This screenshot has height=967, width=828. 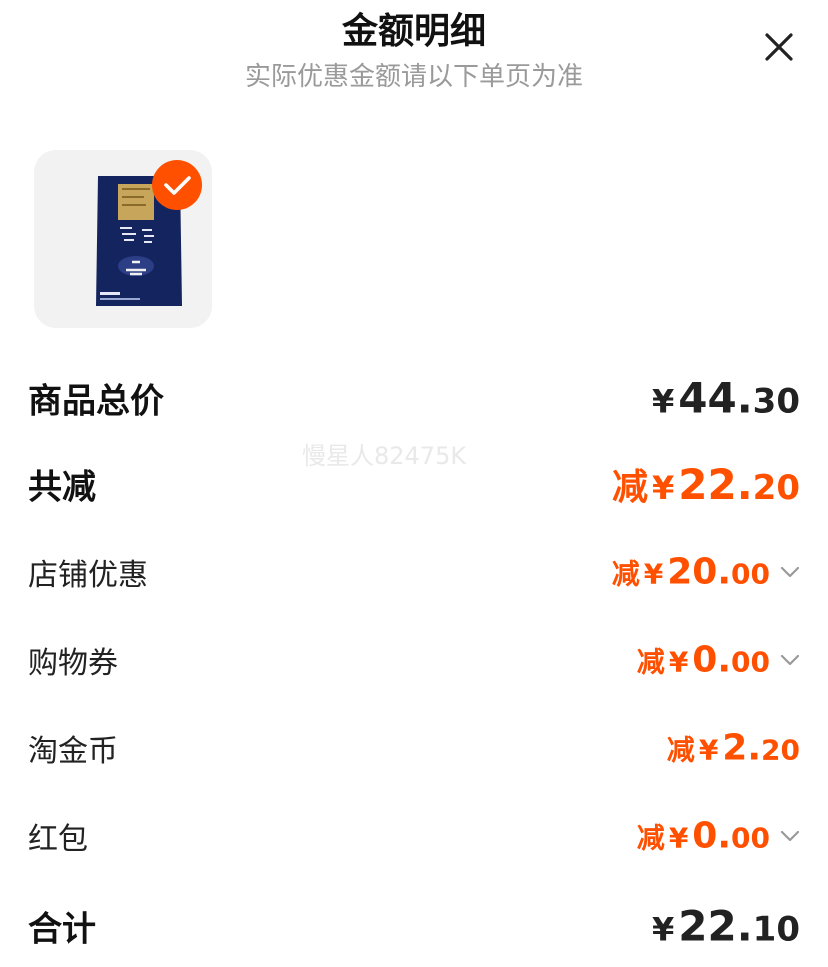 What do you see at coordinates (414, 926) in the screenshot?
I see `sum-row: 合计 ¥ 22. 10` at bounding box center [414, 926].